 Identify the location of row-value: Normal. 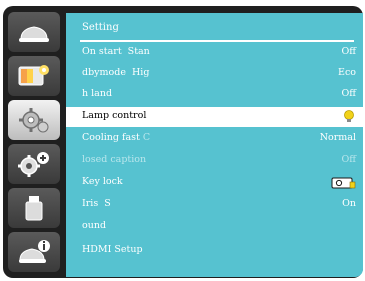
(337, 137).